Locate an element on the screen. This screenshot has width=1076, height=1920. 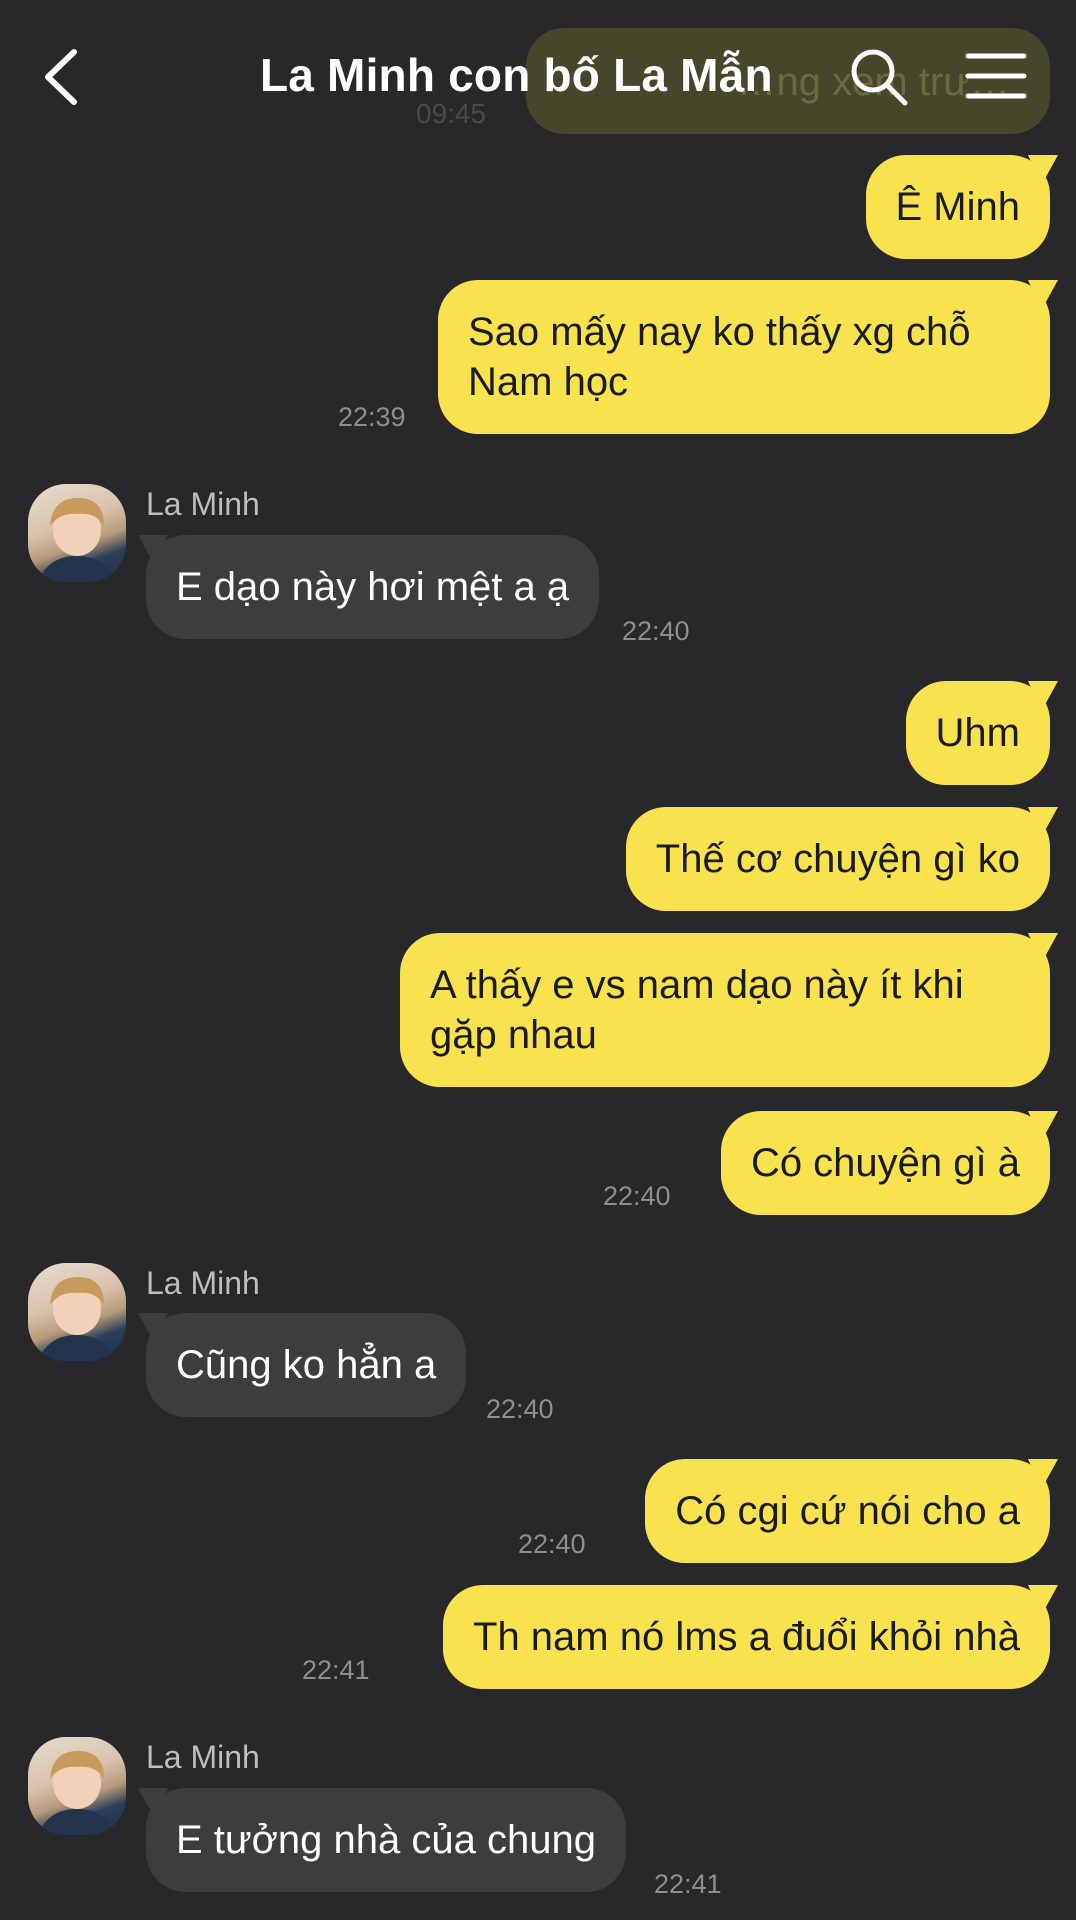
outgoing-message: A thấy e vs nam dạo này ít khi gặp nhau is located at coordinates (725, 1010).